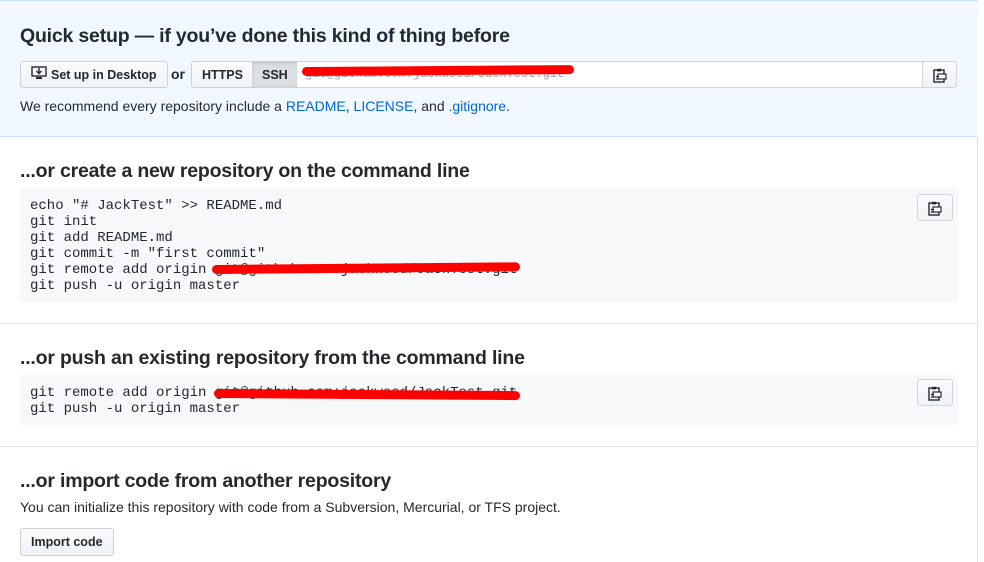 Image resolution: width=984 pixels, height=562 pixels. Describe the element at coordinates (384, 106) in the screenshot. I see `license-link: LICENSE` at that location.